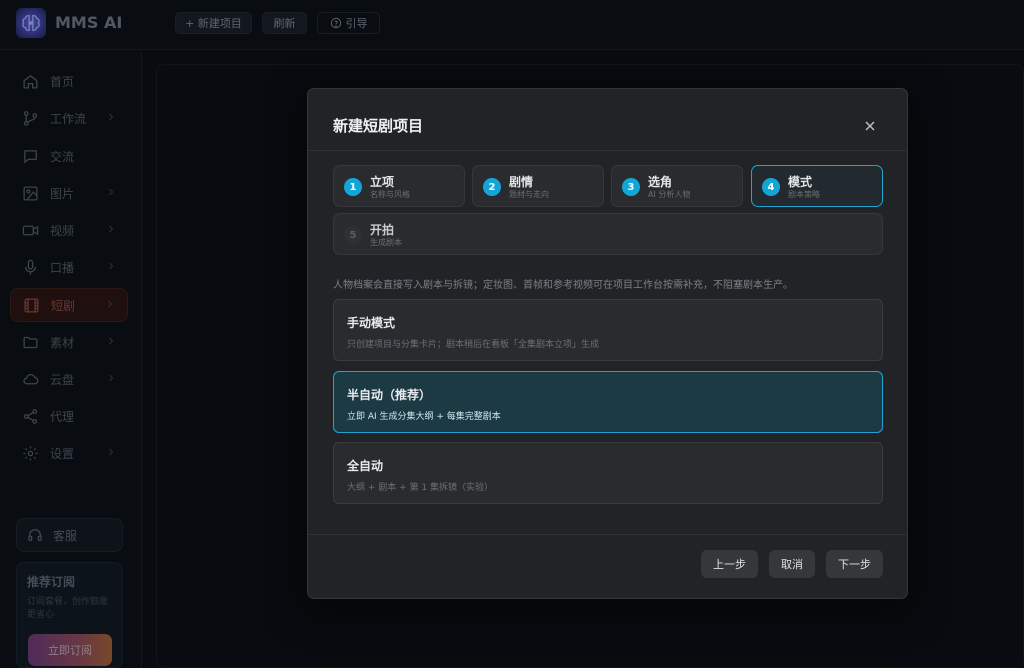 The height and width of the screenshot is (668, 1024). Describe the element at coordinates (631, 187) in the screenshot. I see `step-number: 3` at that location.